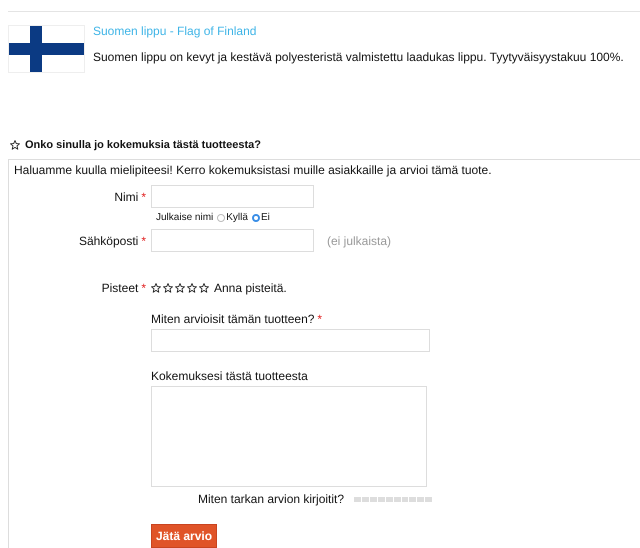 The image size is (640, 548). Describe the element at coordinates (265, 217) in the screenshot. I see `radio-label: Ei` at that location.